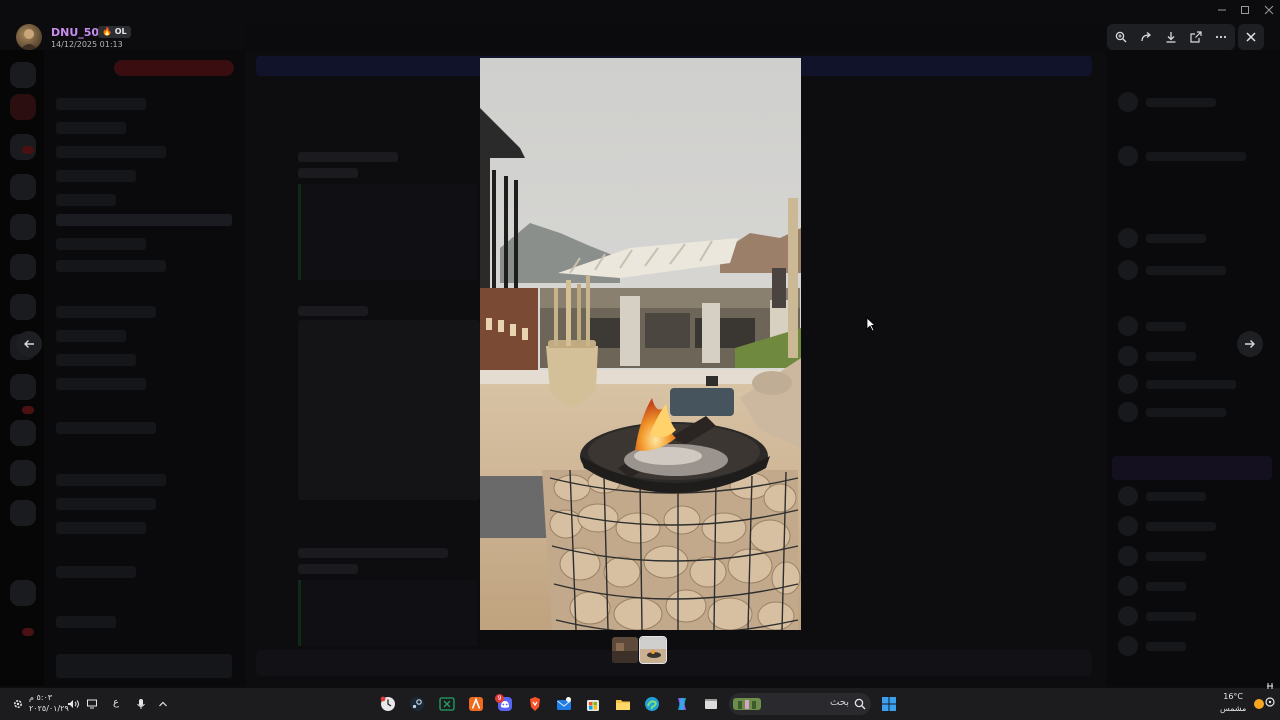 The height and width of the screenshot is (720, 1280). What do you see at coordinates (800, 704) in the screenshot?
I see `taskbar-search: بحث` at bounding box center [800, 704].